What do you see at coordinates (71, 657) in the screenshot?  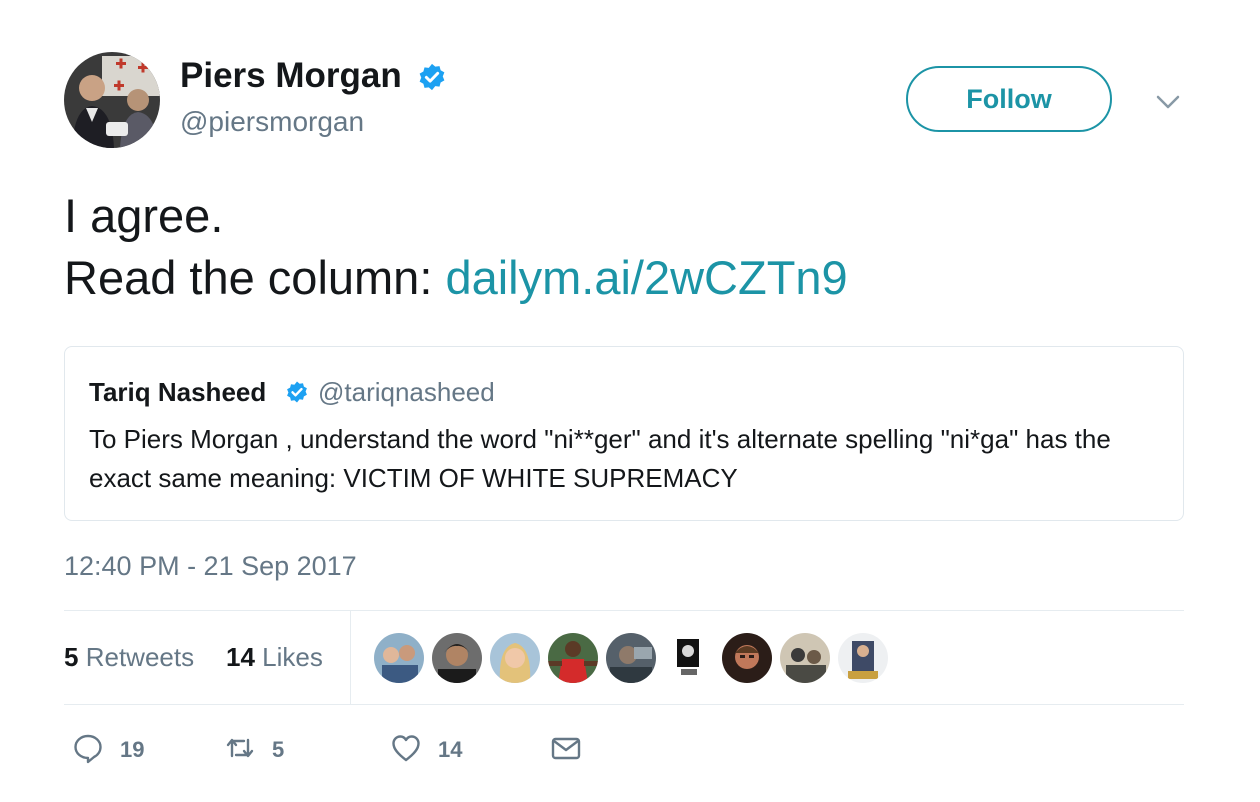 I see `retweets-count: 5` at bounding box center [71, 657].